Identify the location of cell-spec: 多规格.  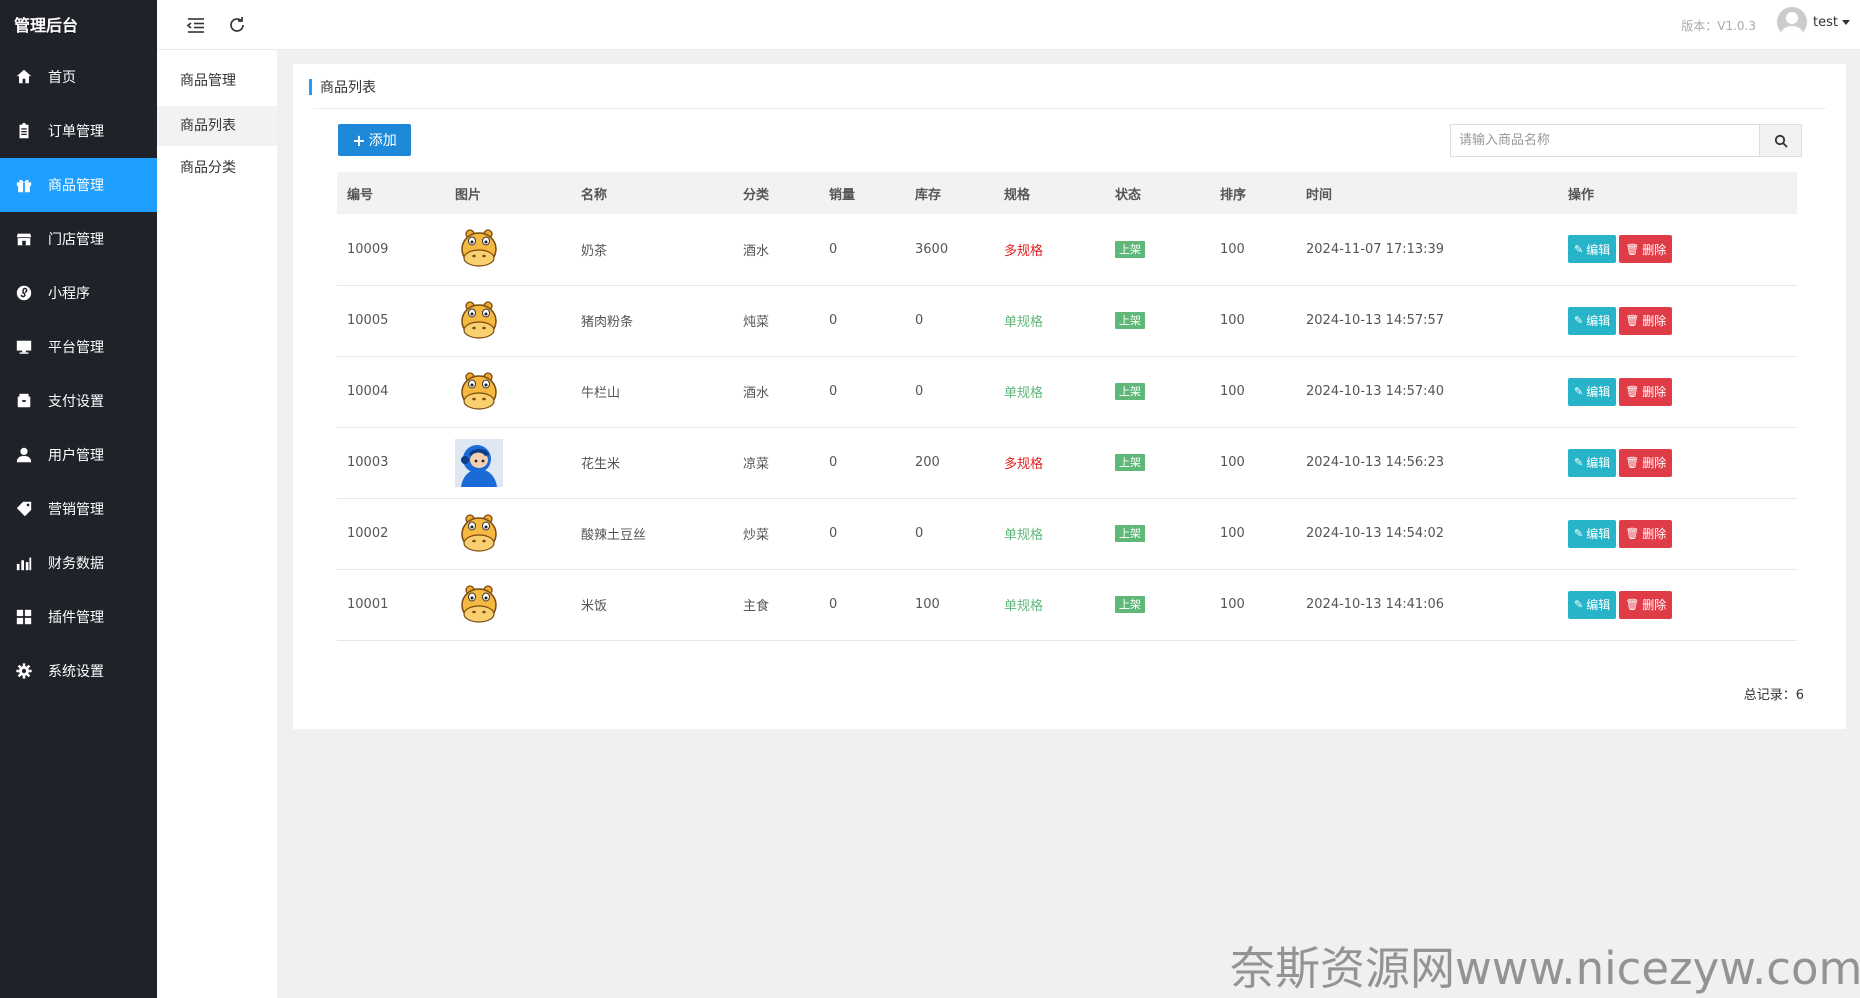
(1049, 462).